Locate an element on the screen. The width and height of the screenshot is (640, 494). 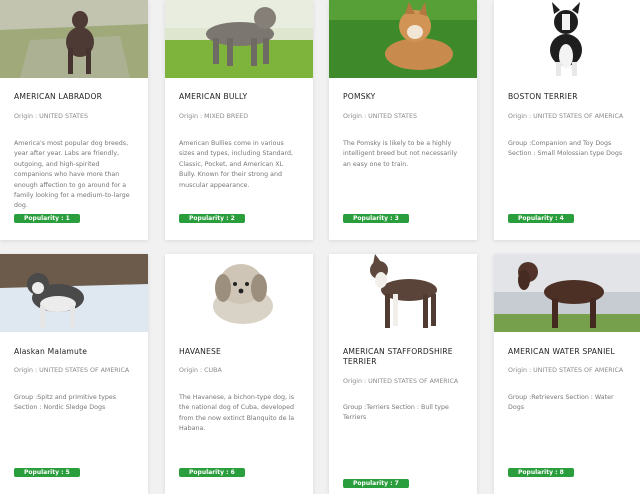
dog-origin: Origin : CUBA is located at coordinates (200, 370).